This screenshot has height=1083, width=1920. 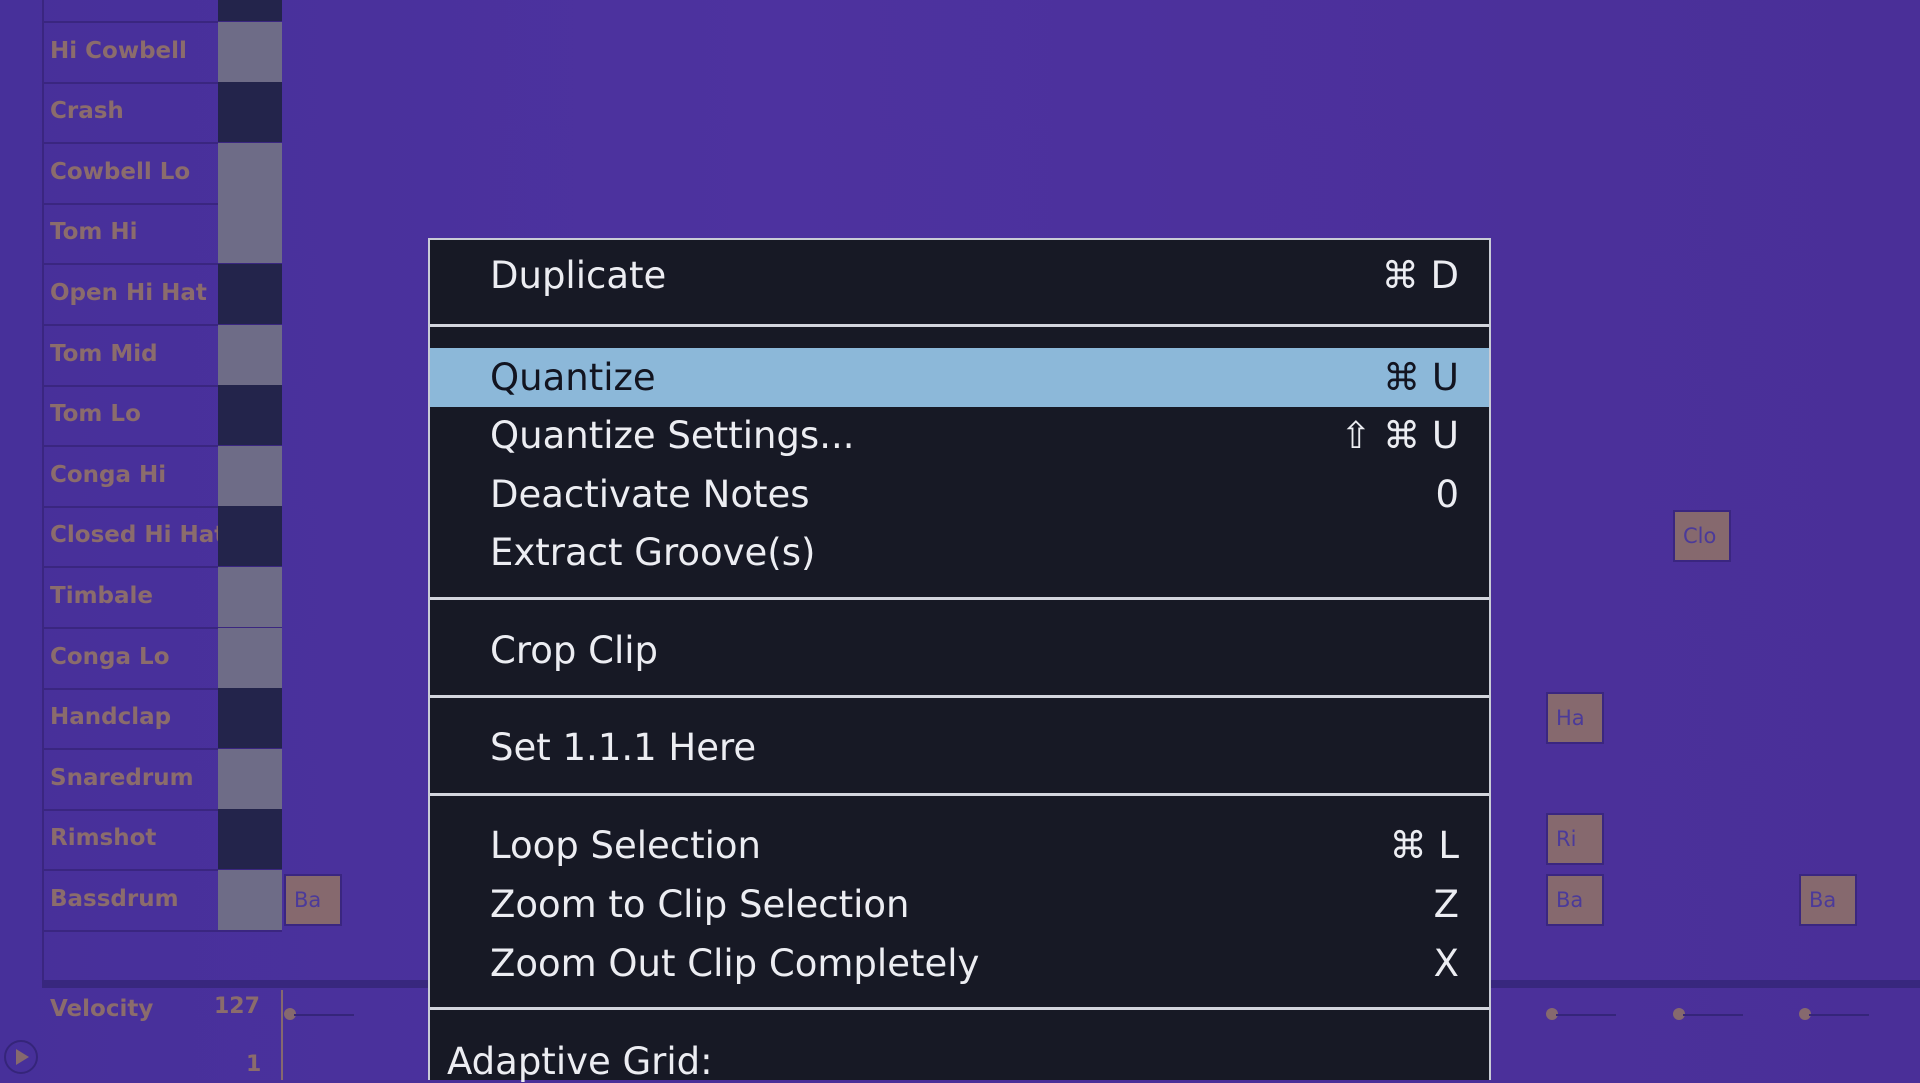 What do you see at coordinates (653, 552) in the screenshot?
I see `menu-item-label: Extract Groove(s)` at bounding box center [653, 552].